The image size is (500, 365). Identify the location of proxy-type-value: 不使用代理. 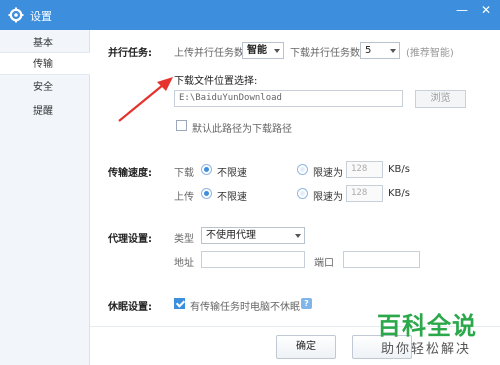
(231, 235).